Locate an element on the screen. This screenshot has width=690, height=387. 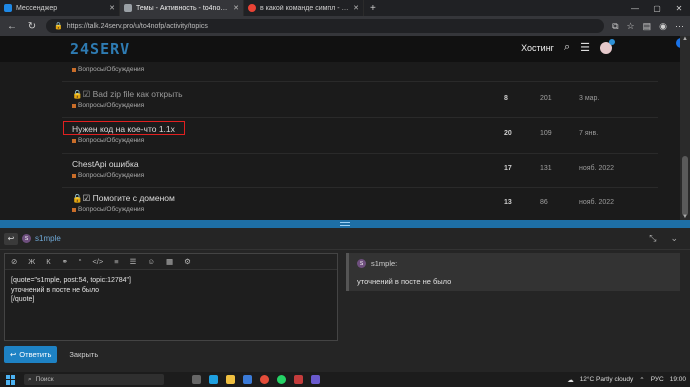
collapse-icon: ⤡ is located at coordinates (652, 238).